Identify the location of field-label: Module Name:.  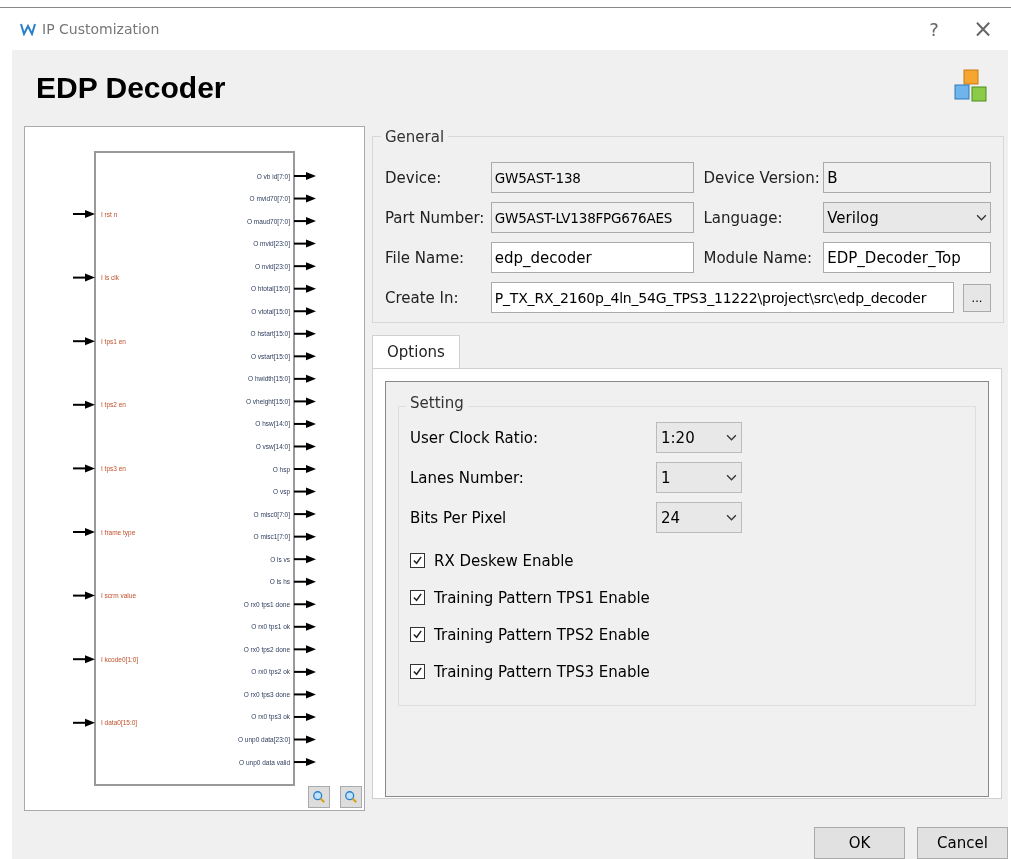
(758, 257).